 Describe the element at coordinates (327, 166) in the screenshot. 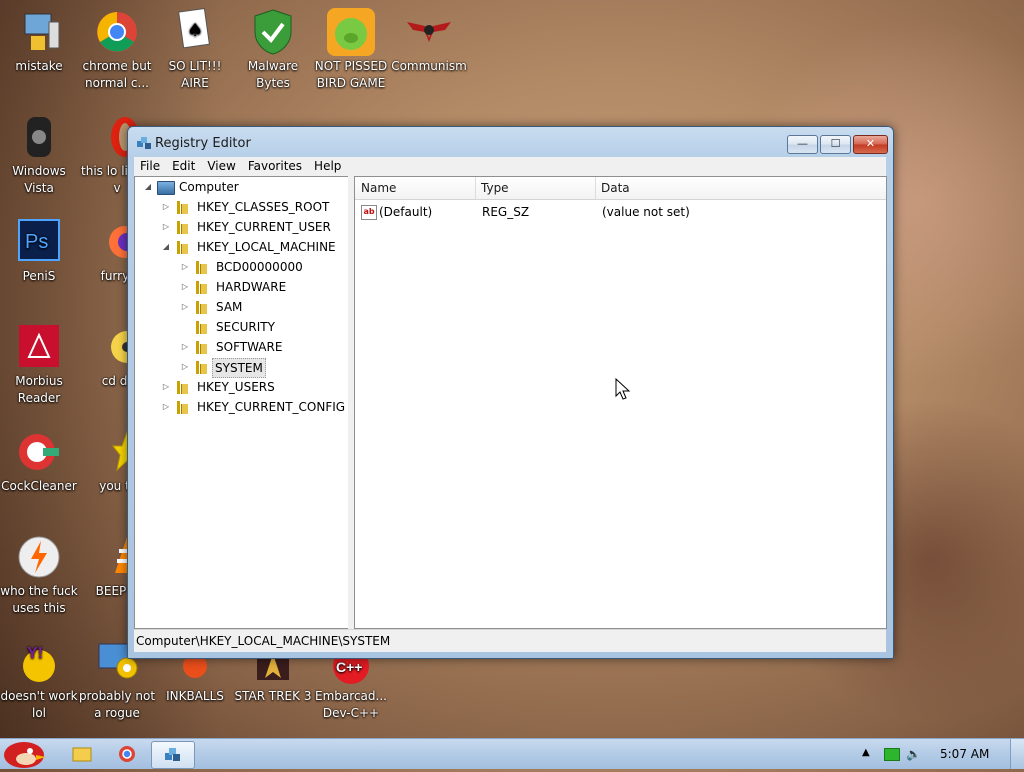

I see `menu-help: Help` at that location.